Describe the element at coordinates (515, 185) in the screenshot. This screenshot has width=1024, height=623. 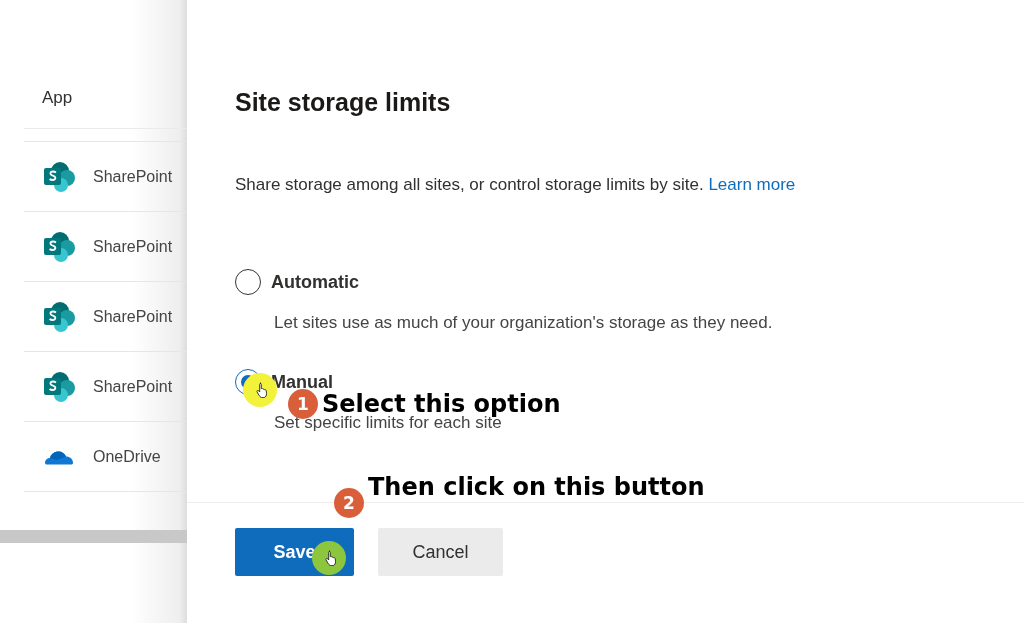
I see `description-text: Share storage among all sites, or control storage limits by site. Learn more` at that location.